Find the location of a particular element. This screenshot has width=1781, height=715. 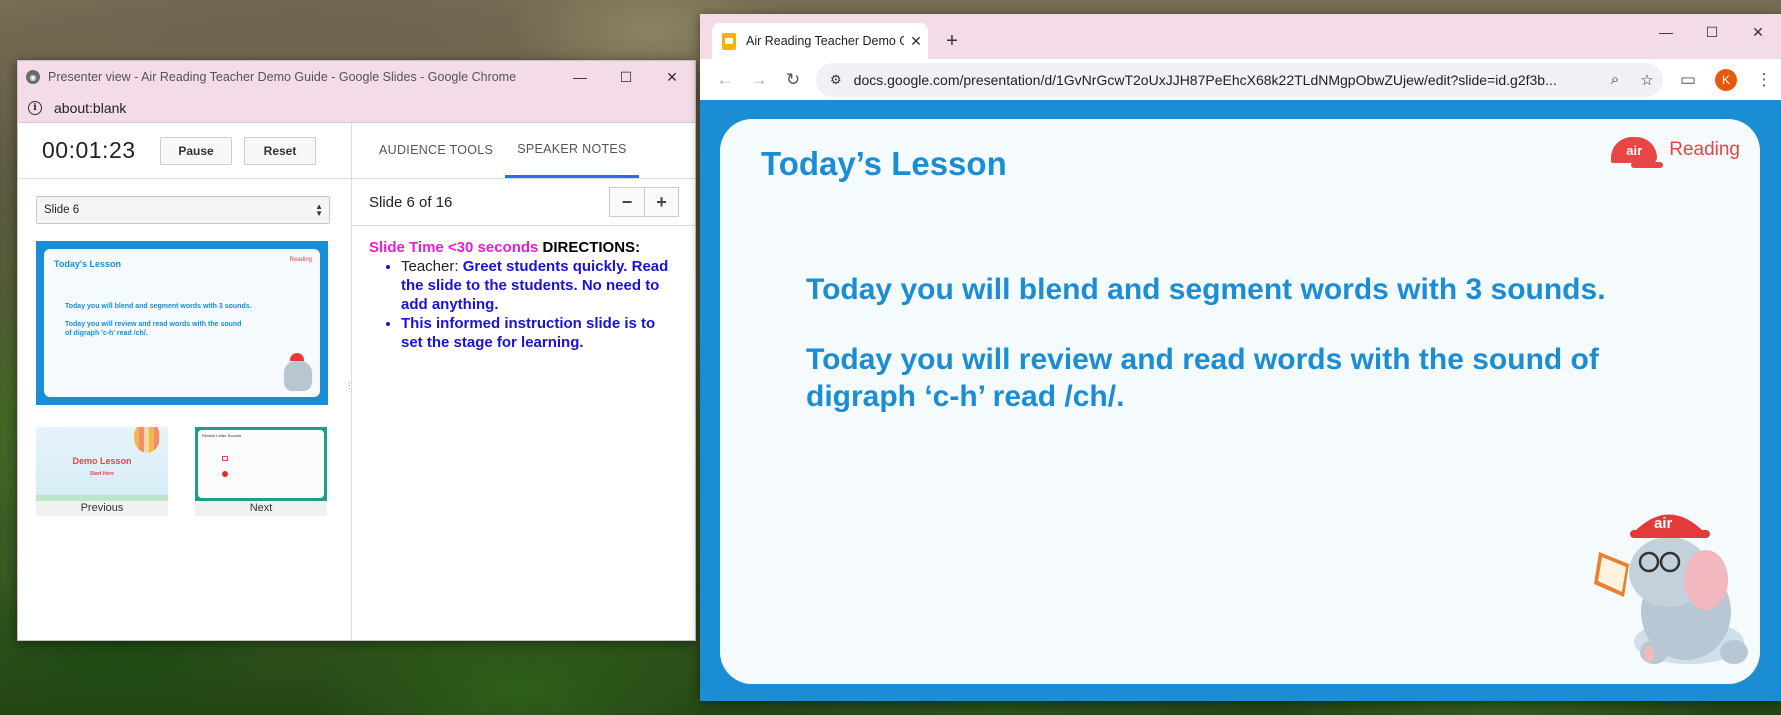

hot-air-balloon-icon is located at coordinates (147, 440).